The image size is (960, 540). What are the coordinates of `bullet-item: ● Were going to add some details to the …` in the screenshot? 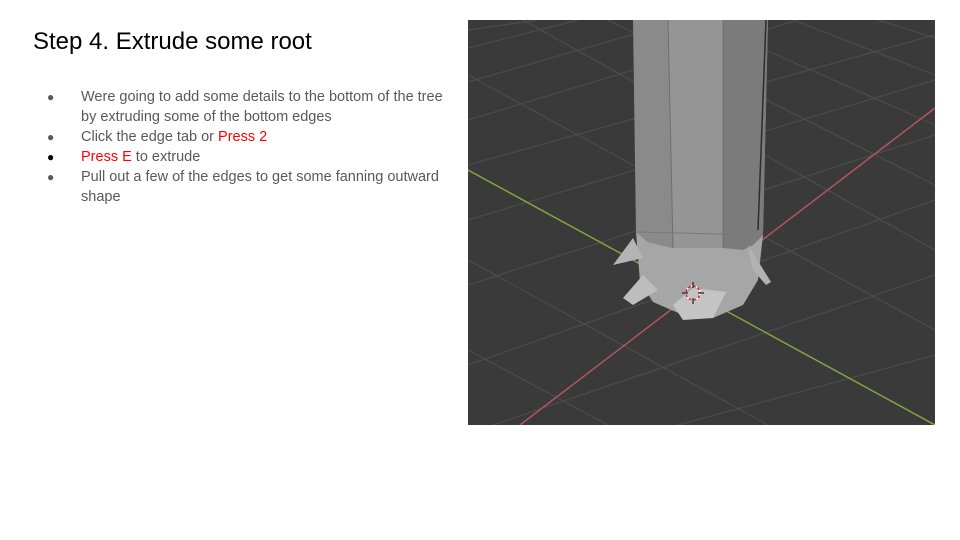 It's located at (252, 107).